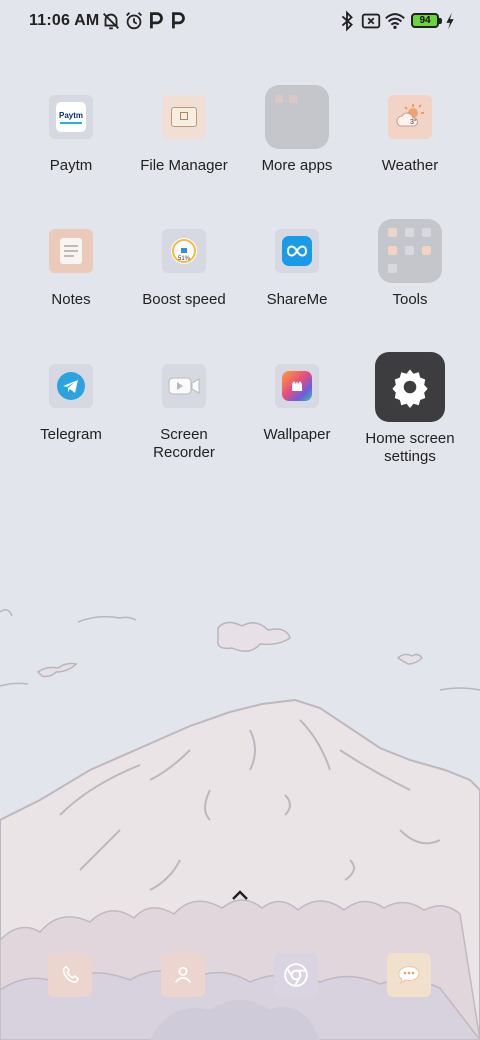  I want to click on contacts-icon, so click(183, 974).